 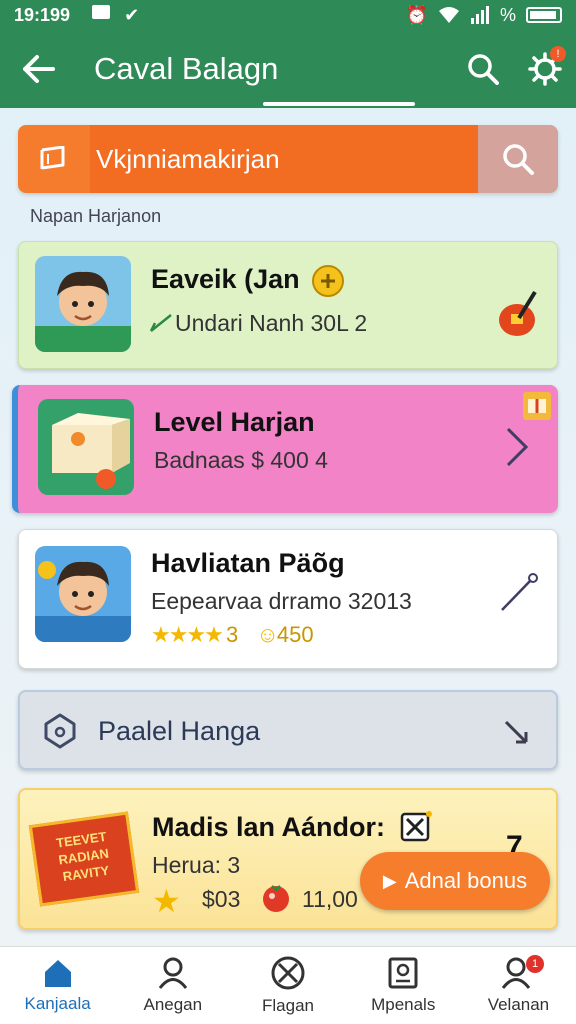 I want to click on nav-label: Anegan, so click(x=173, y=1004).